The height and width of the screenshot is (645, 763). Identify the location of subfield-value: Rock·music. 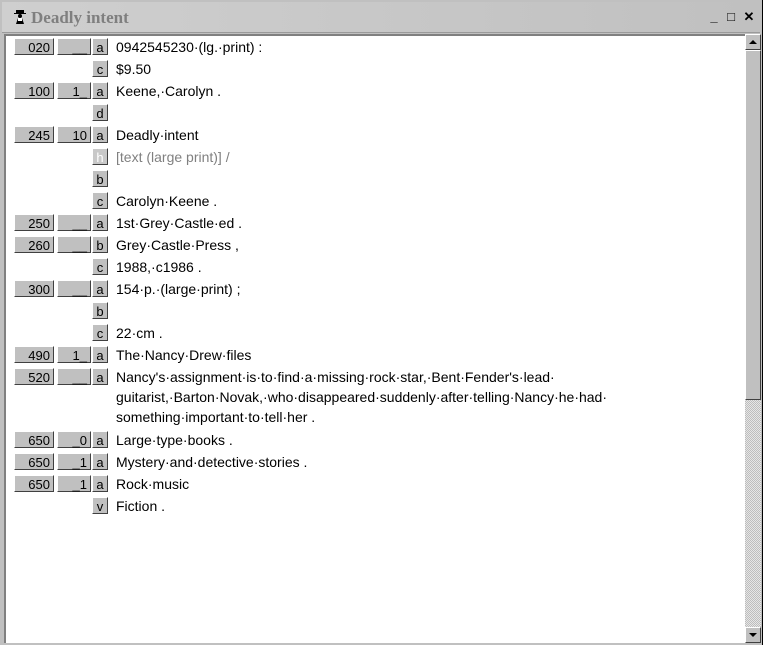
(427, 484).